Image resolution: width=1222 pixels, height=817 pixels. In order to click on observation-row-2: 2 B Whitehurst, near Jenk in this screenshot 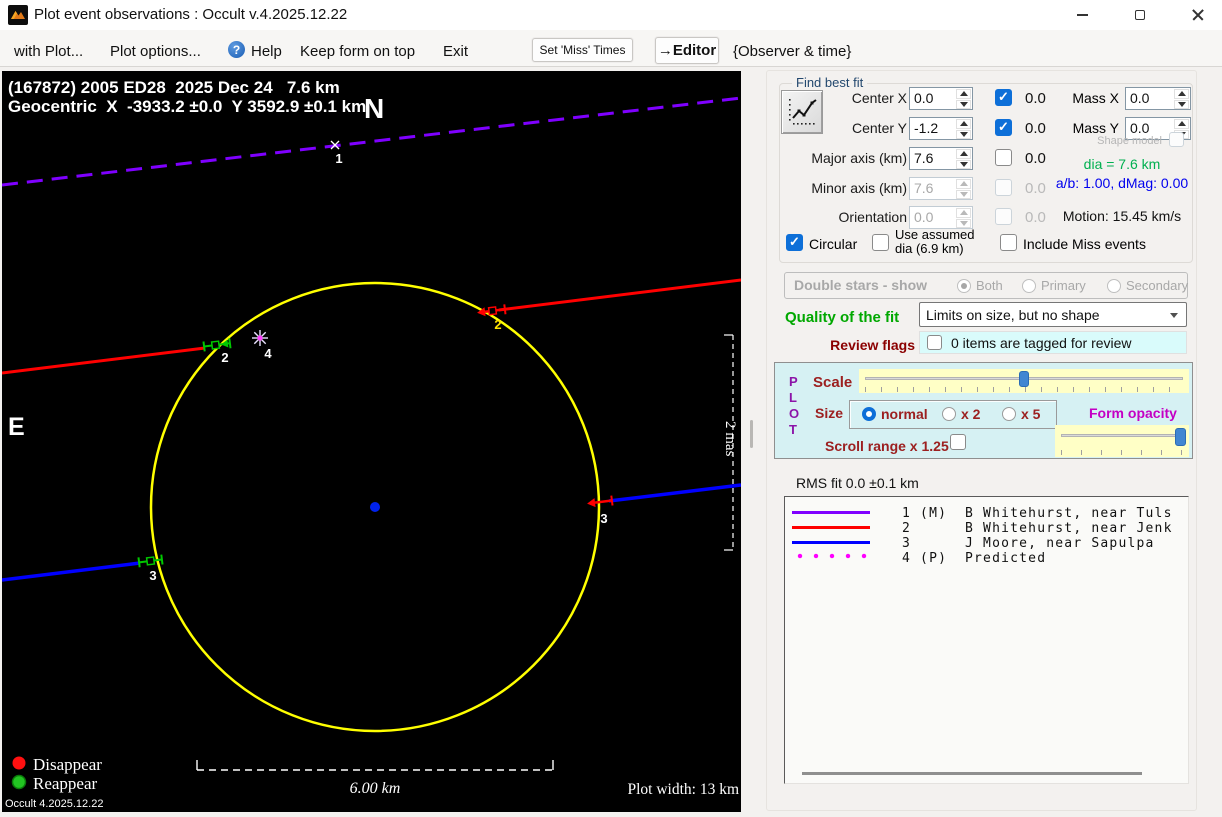, I will do `click(1037, 528)`.